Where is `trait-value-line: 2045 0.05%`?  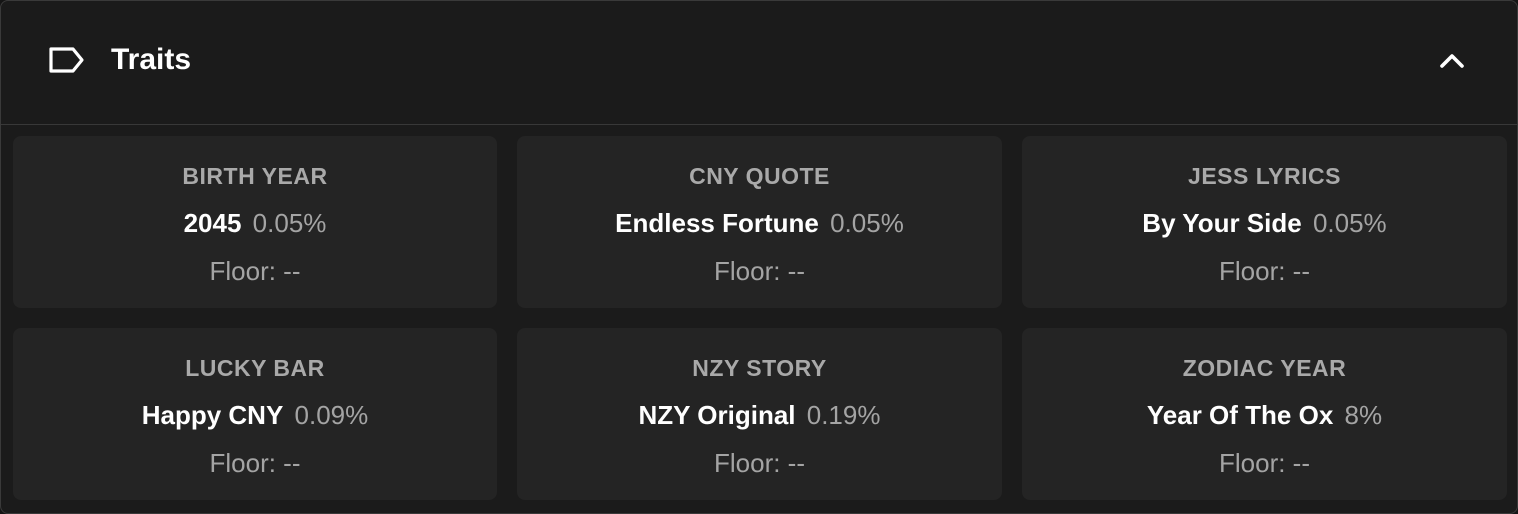
trait-value-line: 2045 0.05% is located at coordinates (255, 223).